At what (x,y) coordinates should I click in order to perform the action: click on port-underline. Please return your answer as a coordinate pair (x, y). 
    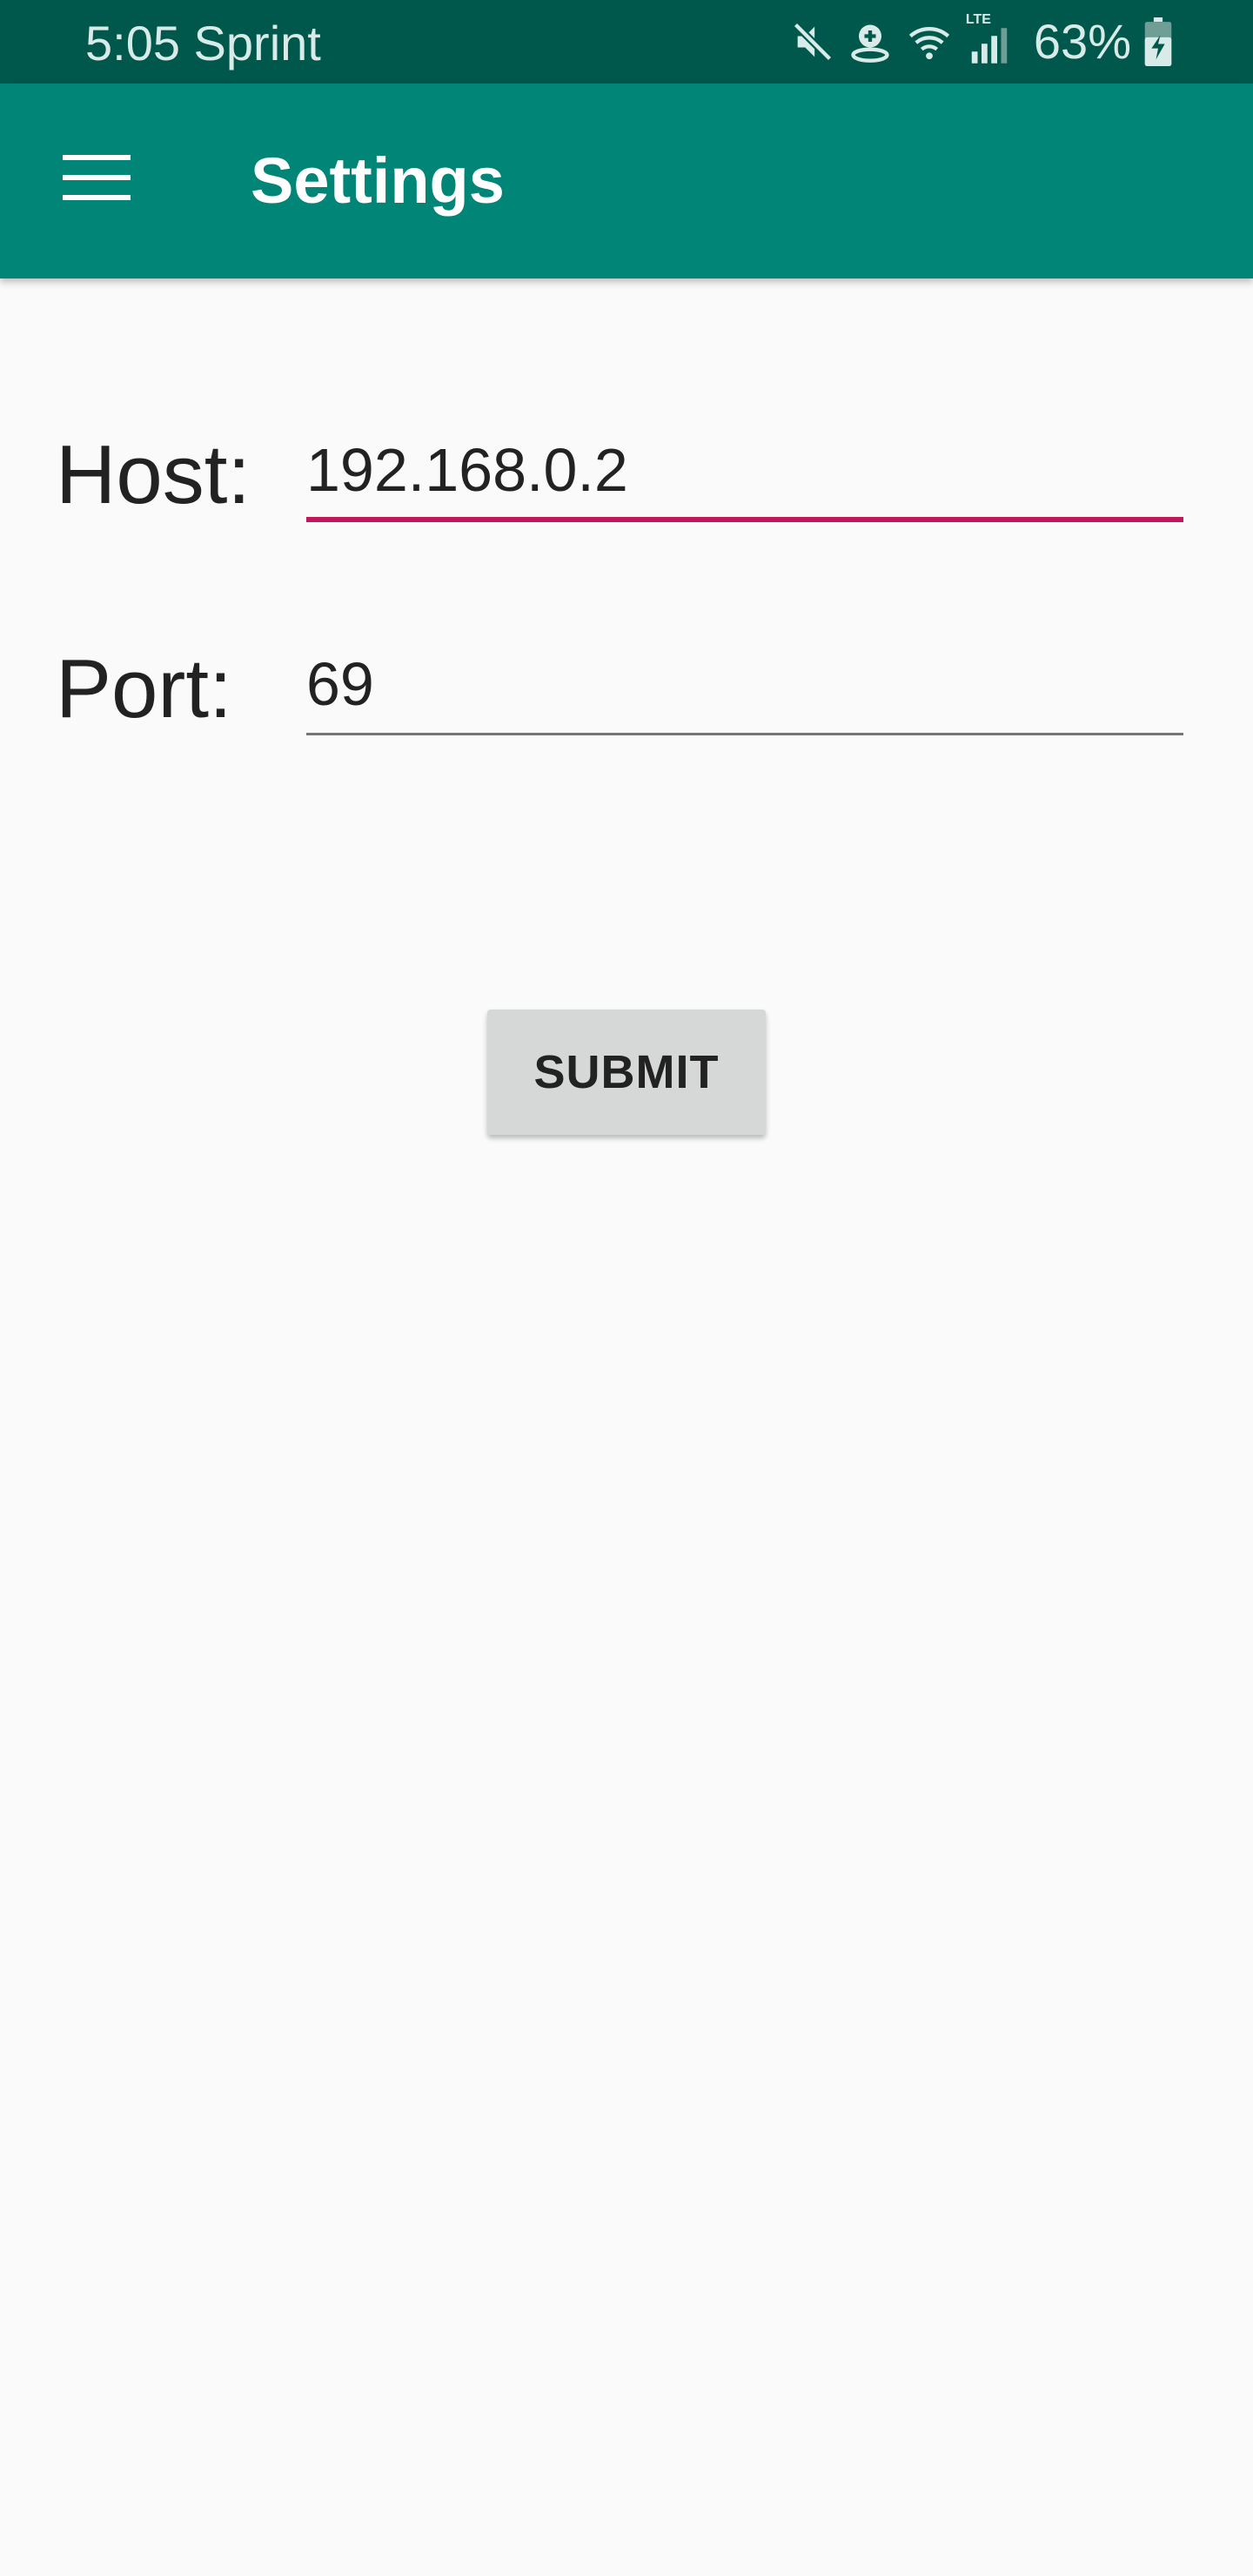
    Looking at the image, I should click on (744, 734).